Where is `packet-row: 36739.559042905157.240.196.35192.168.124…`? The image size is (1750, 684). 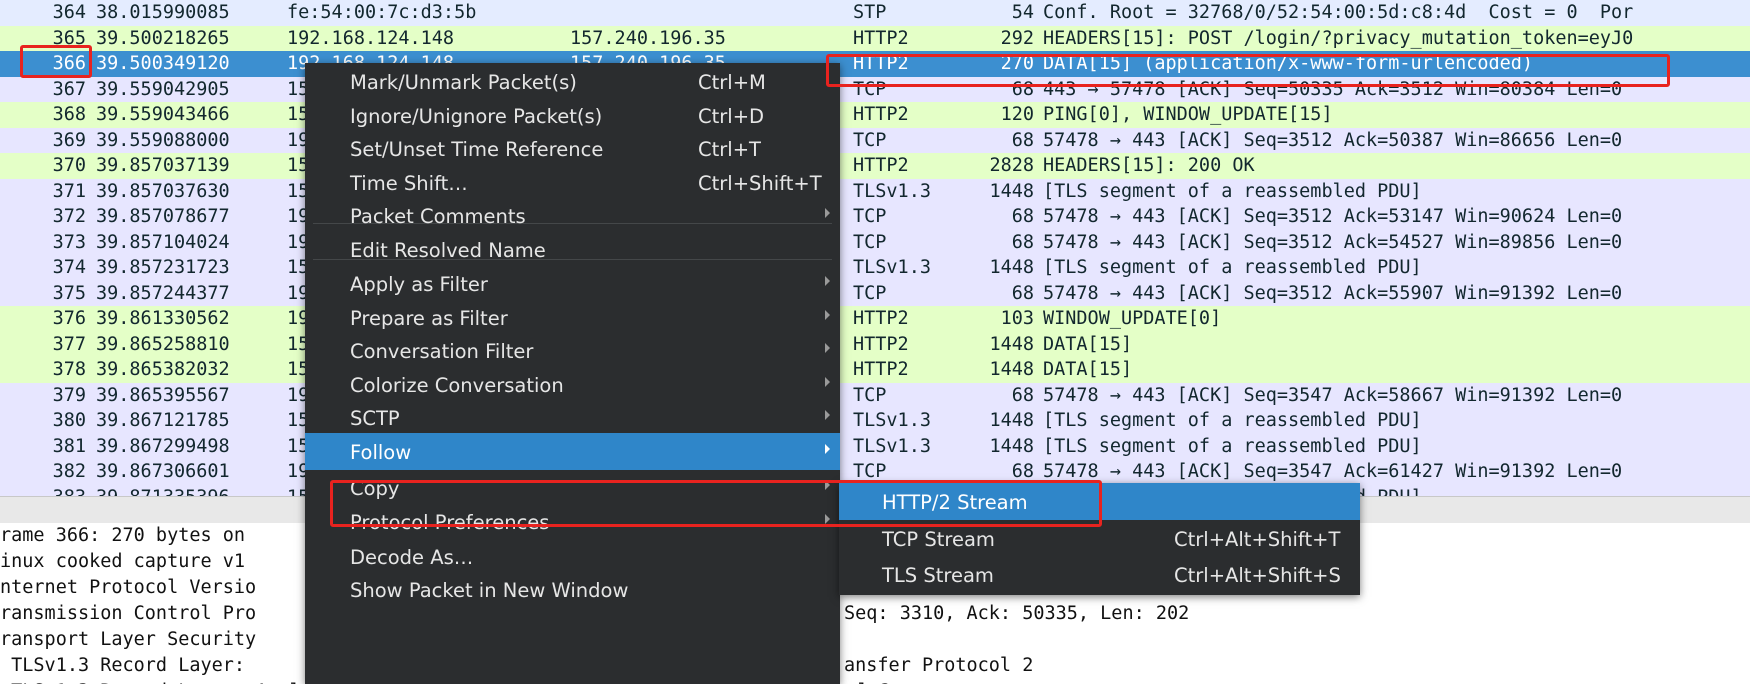
packet-row: 36739.559042905157.240.196.35192.168.124… is located at coordinates (875, 89).